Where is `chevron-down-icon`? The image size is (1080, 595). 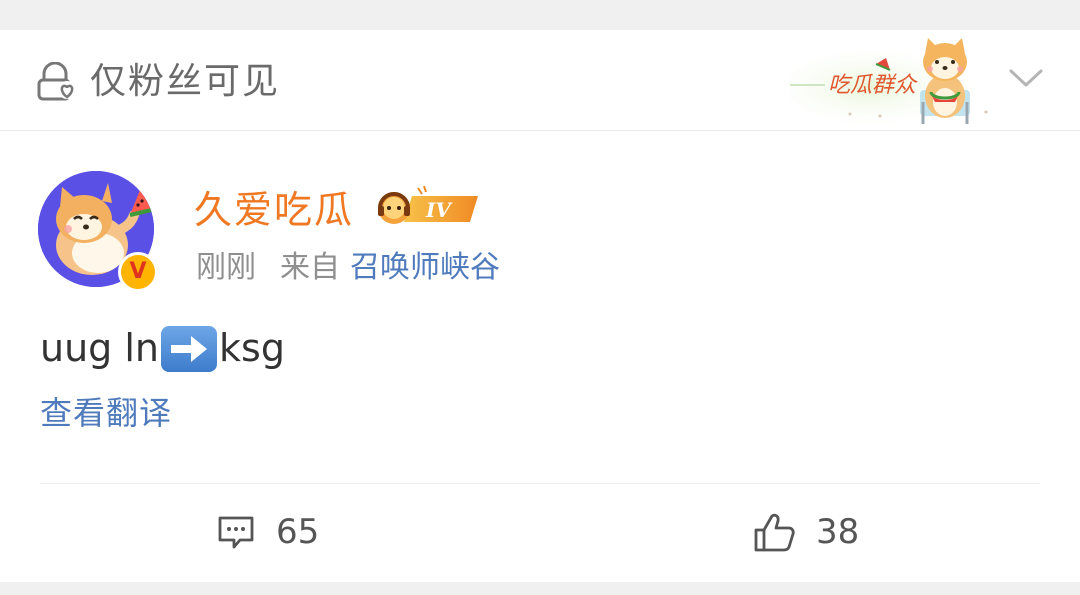
chevron-down-icon is located at coordinates (1026, 78).